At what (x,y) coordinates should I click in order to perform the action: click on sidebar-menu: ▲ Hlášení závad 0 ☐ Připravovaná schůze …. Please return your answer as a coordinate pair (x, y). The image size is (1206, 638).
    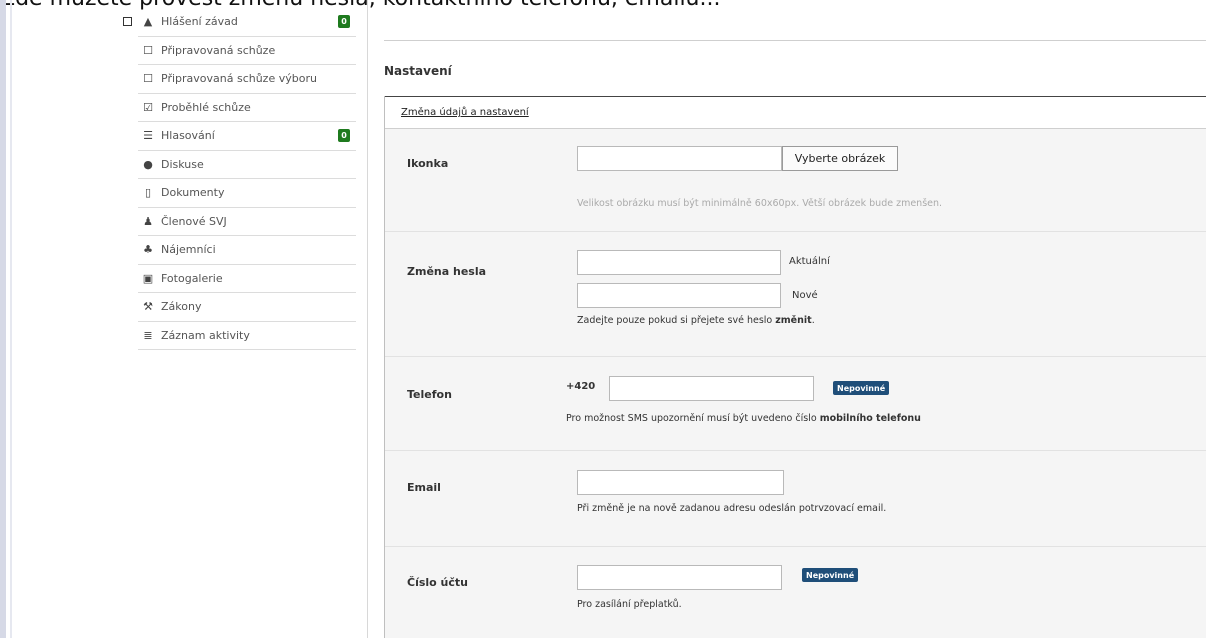
    Looking at the image, I should click on (247, 179).